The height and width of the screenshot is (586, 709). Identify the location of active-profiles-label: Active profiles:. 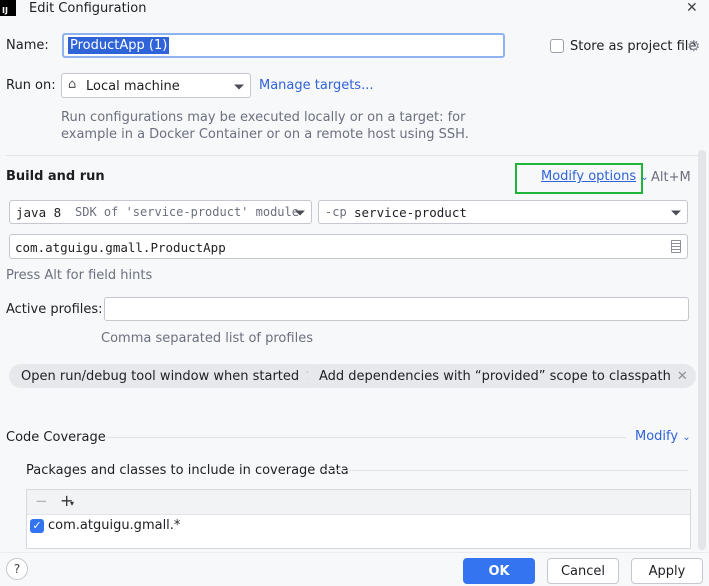
(54, 309).